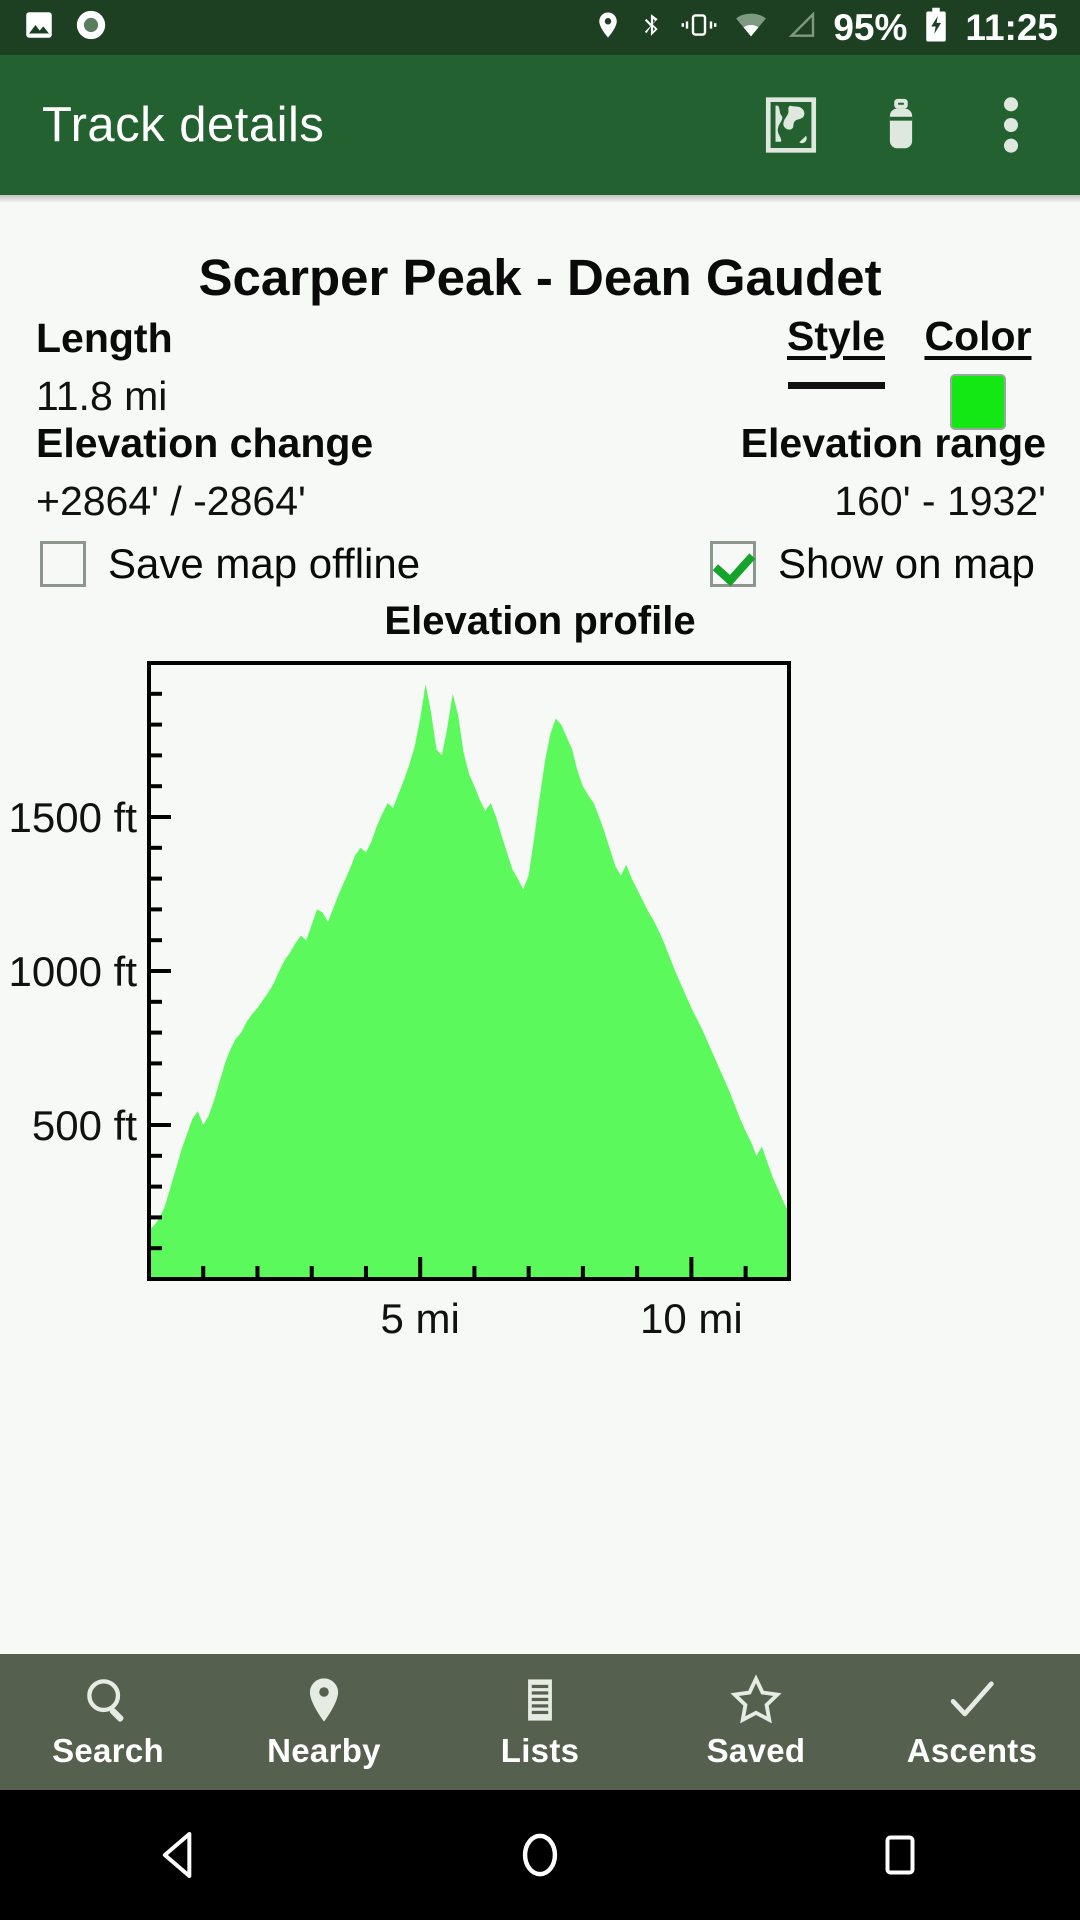 The width and height of the screenshot is (1080, 1920). I want to click on elevation-range-stat: Elevation range 160' - 1932', so click(893, 472).